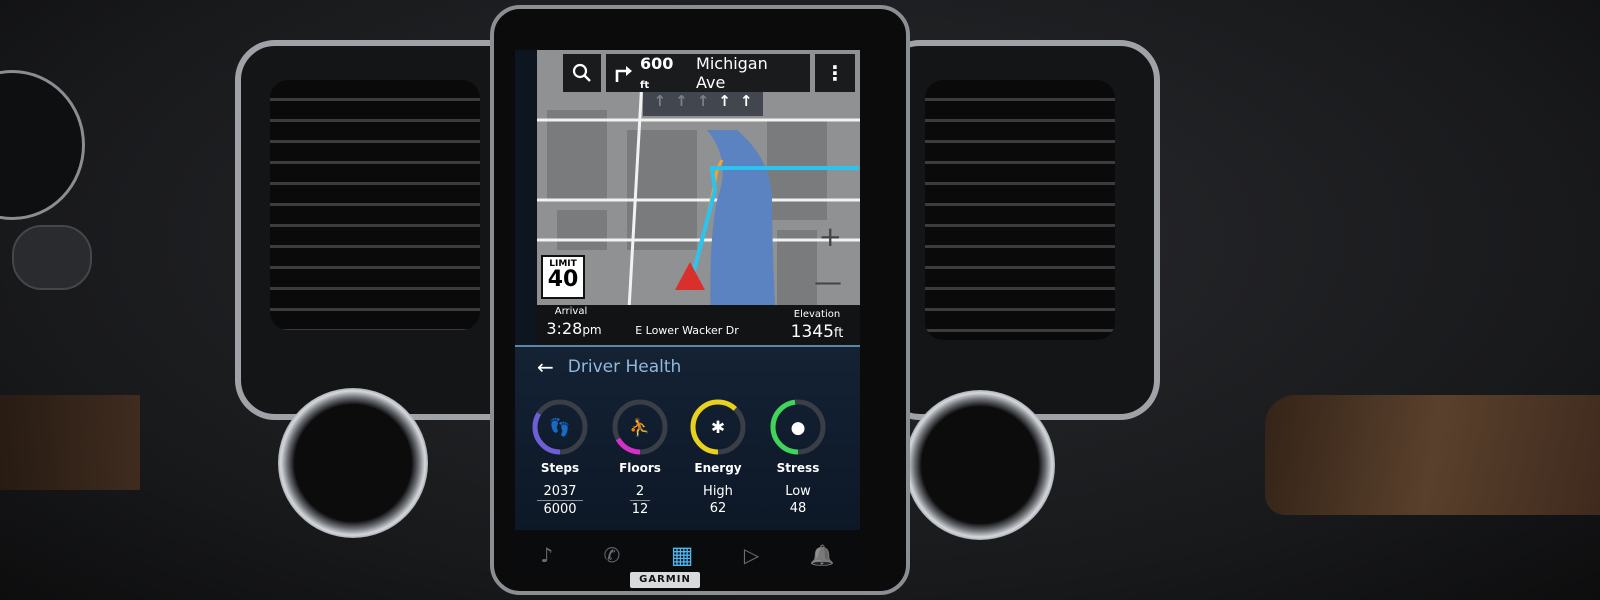 The height and width of the screenshot is (600, 1600). I want to click on metric-label: Stress, so click(798, 468).